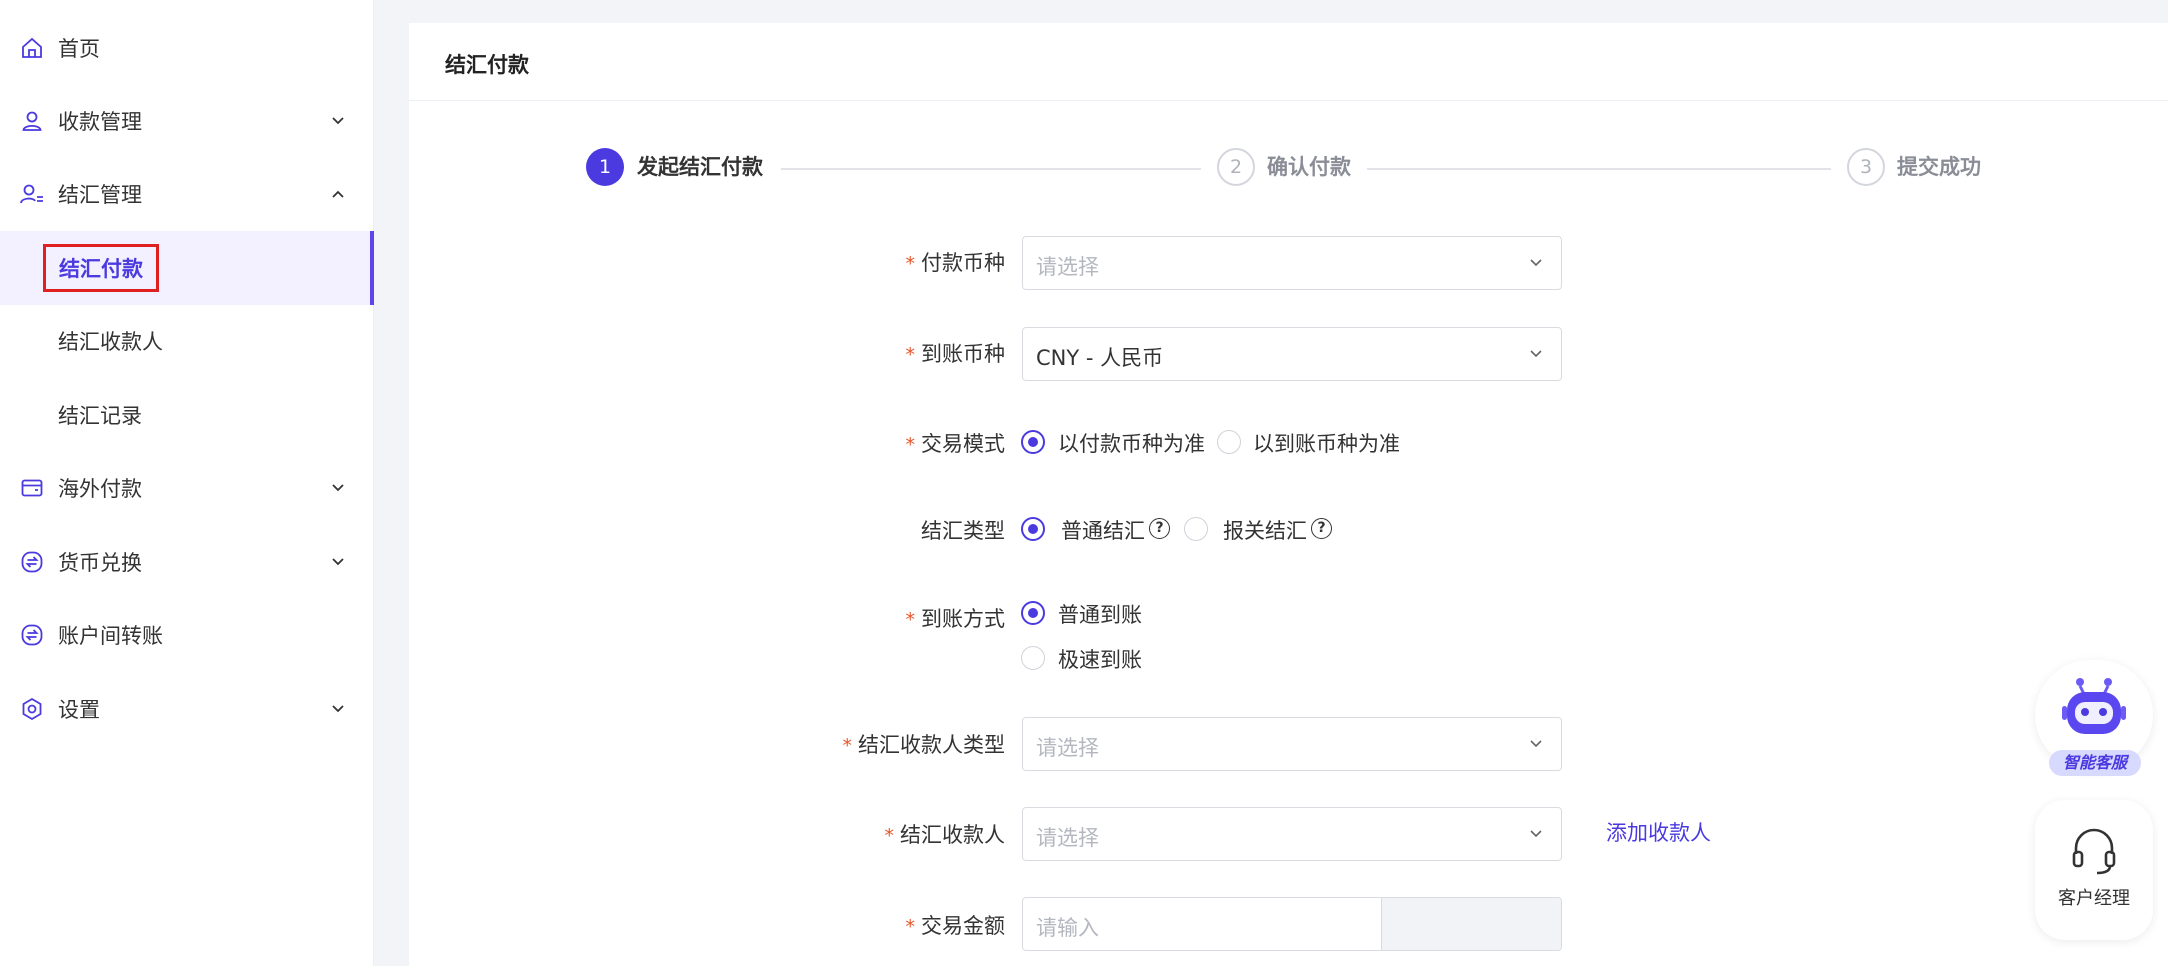  Describe the element at coordinates (32, 635) in the screenshot. I see `transfer-icon` at that location.